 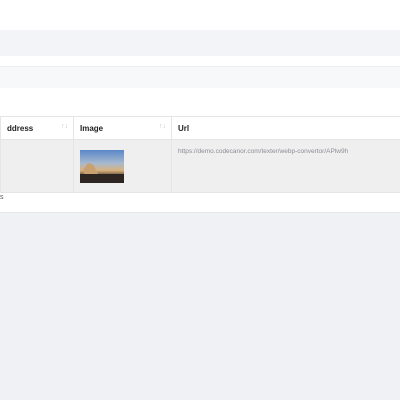 I want to click on top-navbar, so click(x=200, y=15).